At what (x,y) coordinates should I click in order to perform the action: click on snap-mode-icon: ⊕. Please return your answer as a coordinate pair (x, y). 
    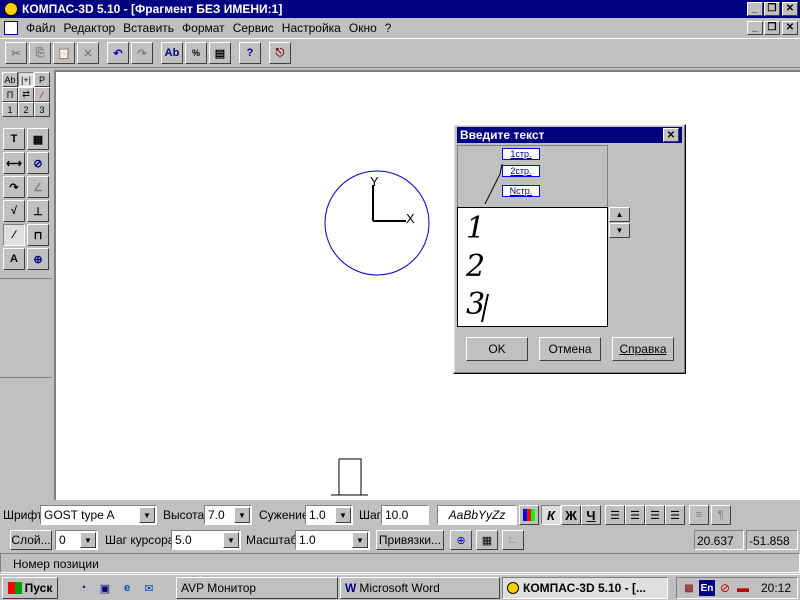
    Looking at the image, I should click on (461, 540).